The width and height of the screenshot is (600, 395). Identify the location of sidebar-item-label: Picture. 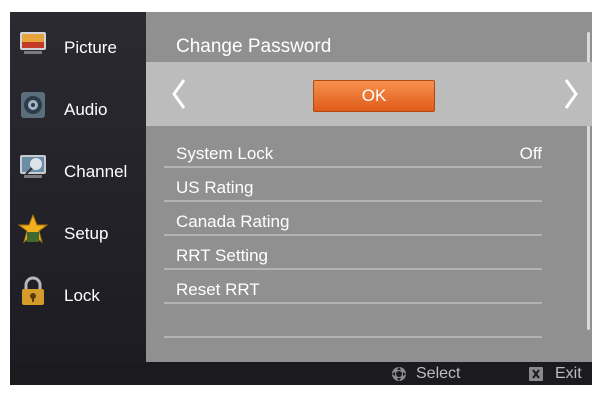
(90, 47).